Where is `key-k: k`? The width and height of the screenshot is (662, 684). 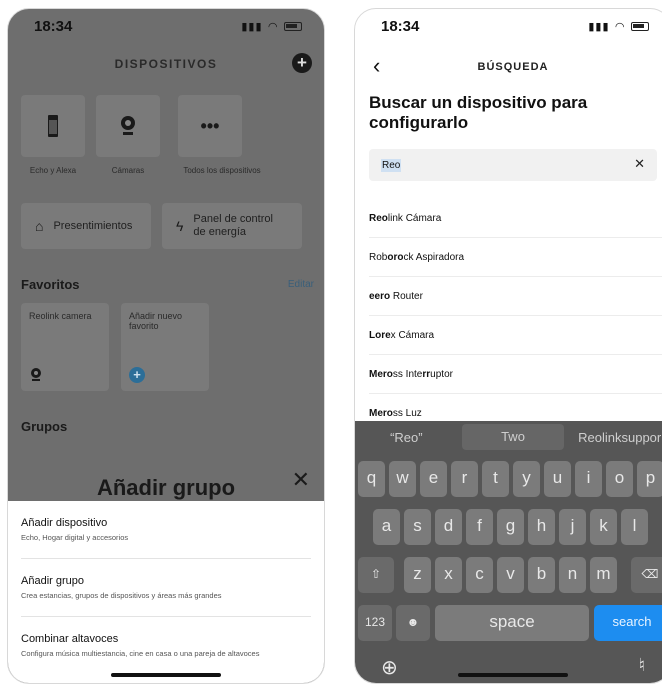
key-k: k is located at coordinates (603, 527).